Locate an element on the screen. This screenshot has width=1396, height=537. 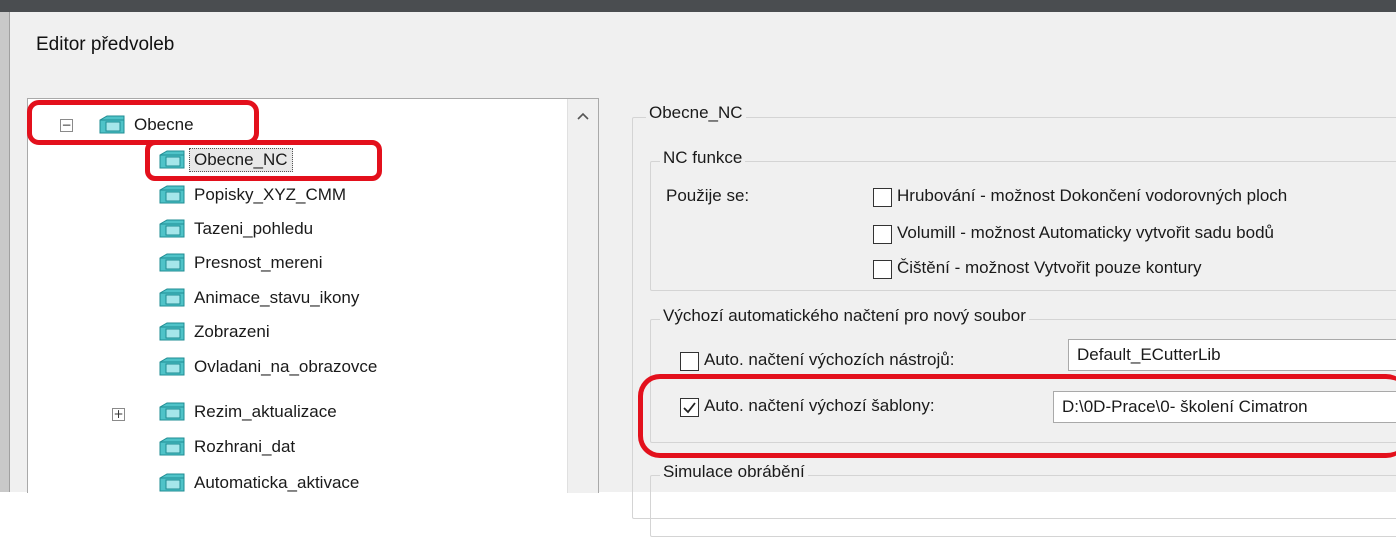
window-title: Editor předvoleb is located at coordinates (105, 44).